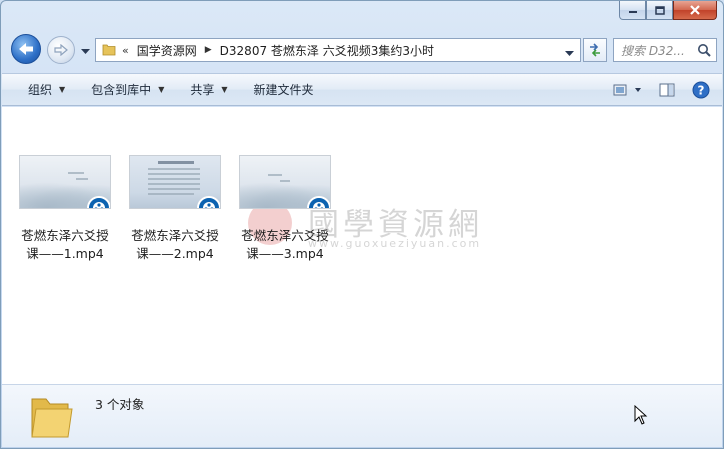 The image size is (724, 449). What do you see at coordinates (327, 50) in the screenshot?
I see `breadcrumb-item: D32807 苍燃东泽 六爻视频3集约3小时` at bounding box center [327, 50].